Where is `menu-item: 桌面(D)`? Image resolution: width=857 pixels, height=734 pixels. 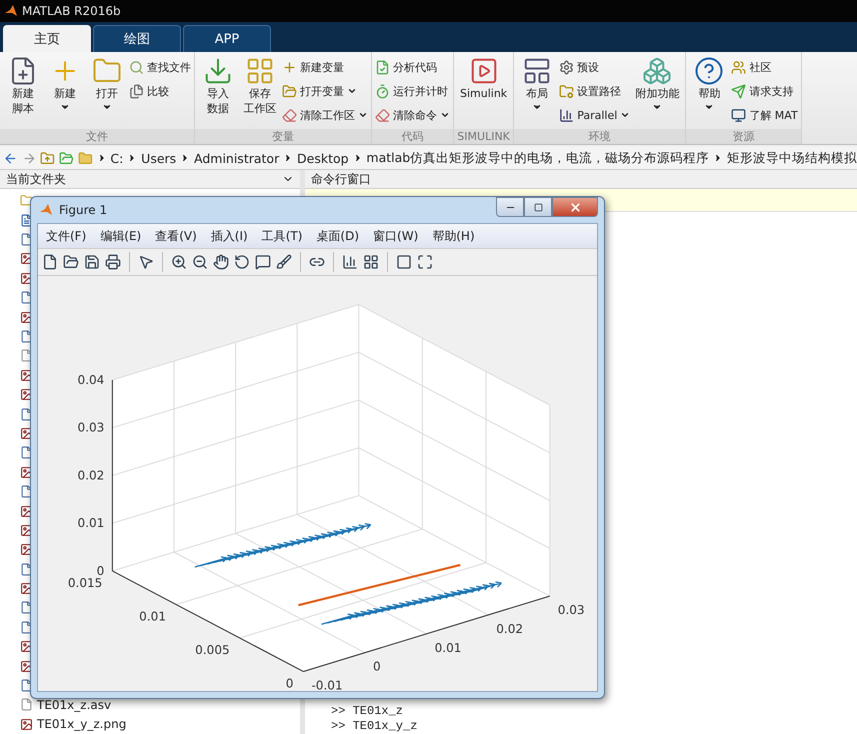
menu-item: 桌面(D) is located at coordinates (338, 236).